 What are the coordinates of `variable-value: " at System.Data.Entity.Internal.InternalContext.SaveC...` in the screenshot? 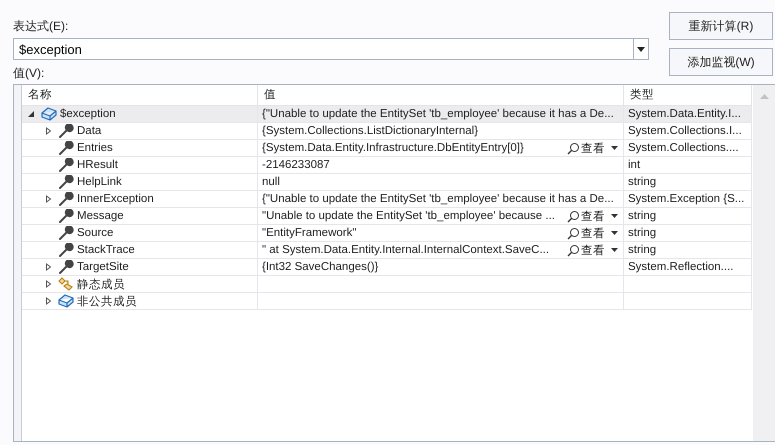 It's located at (406, 250).